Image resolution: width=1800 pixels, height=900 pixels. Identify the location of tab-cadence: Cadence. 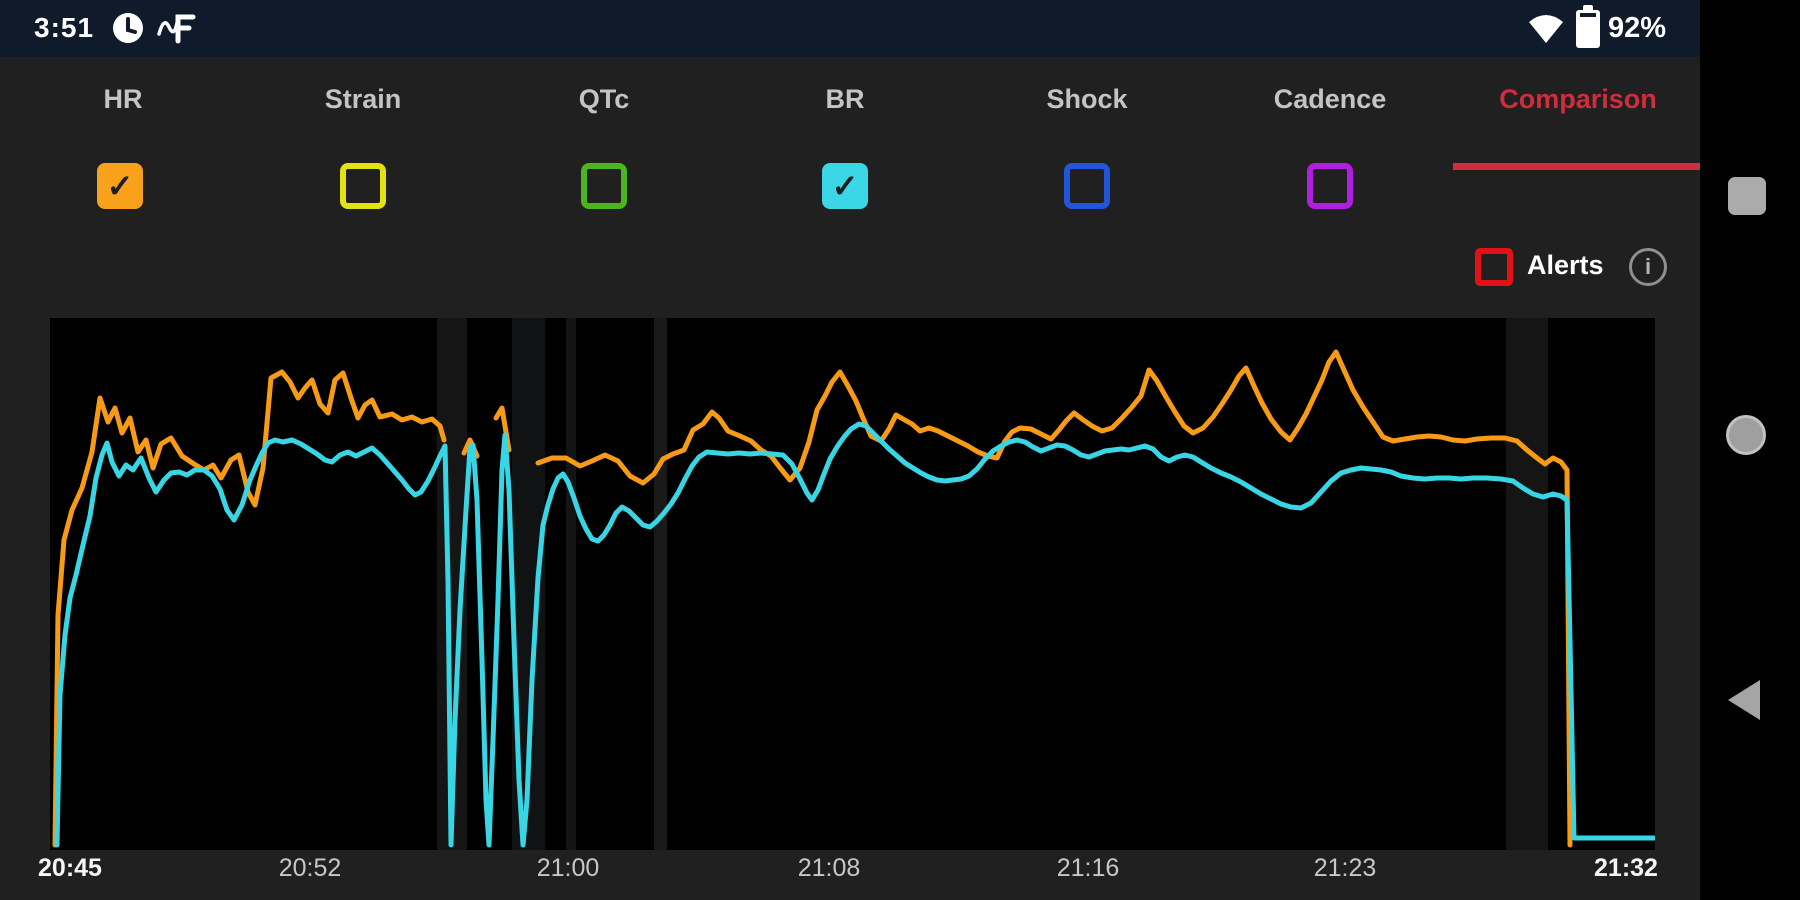
(1330, 99).